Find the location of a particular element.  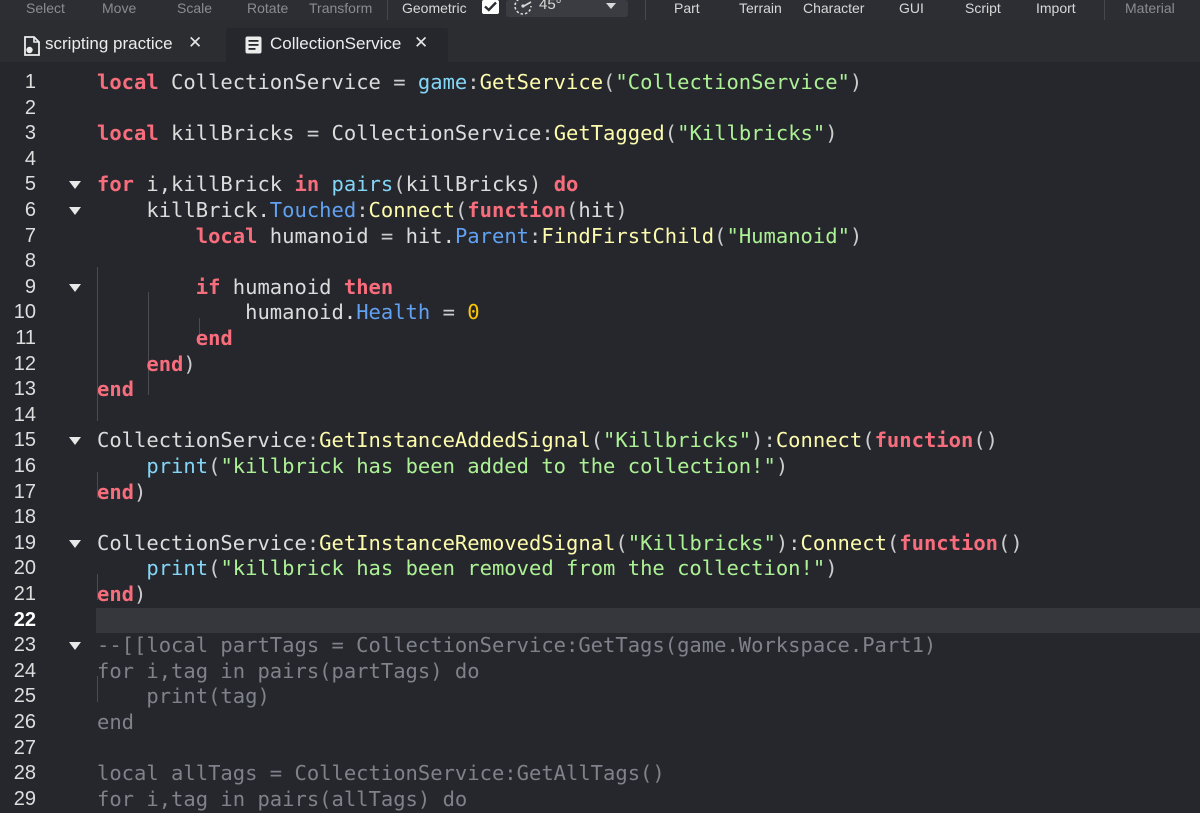

character-button: Character is located at coordinates (833, 8).